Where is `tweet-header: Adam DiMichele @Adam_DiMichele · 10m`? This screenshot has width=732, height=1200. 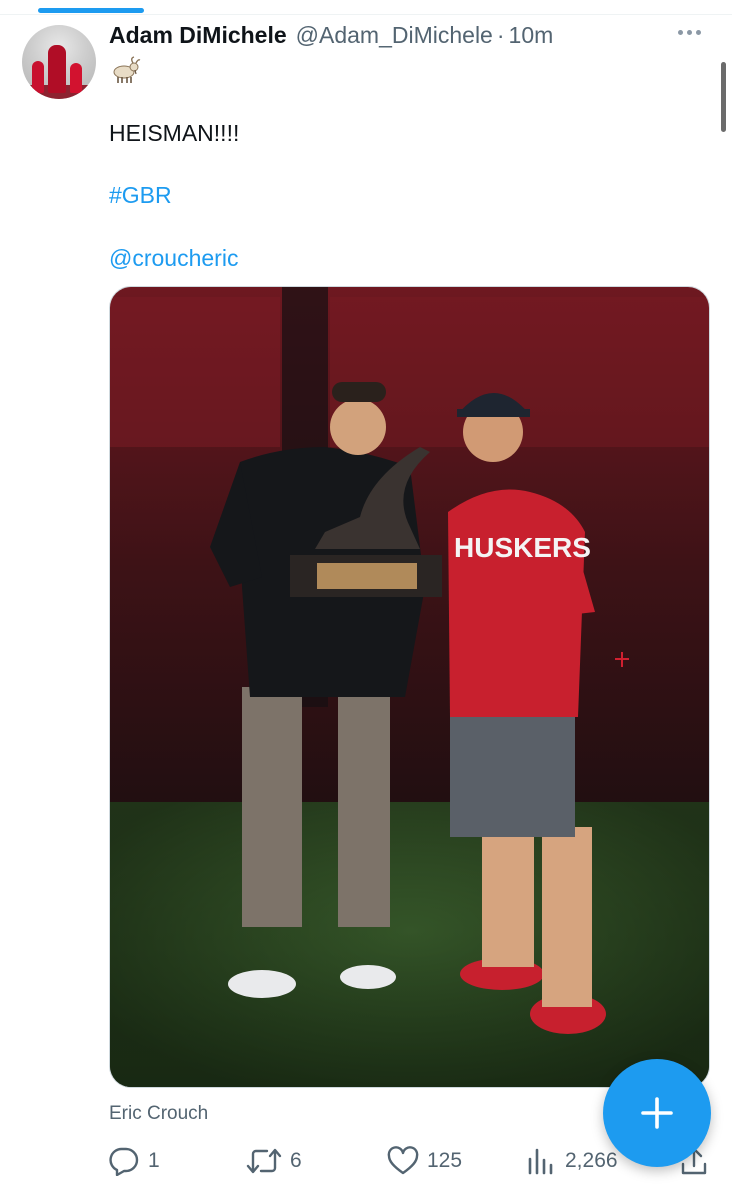 tweet-header: Adam DiMichele @Adam_DiMichele · 10m is located at coordinates (331, 37).